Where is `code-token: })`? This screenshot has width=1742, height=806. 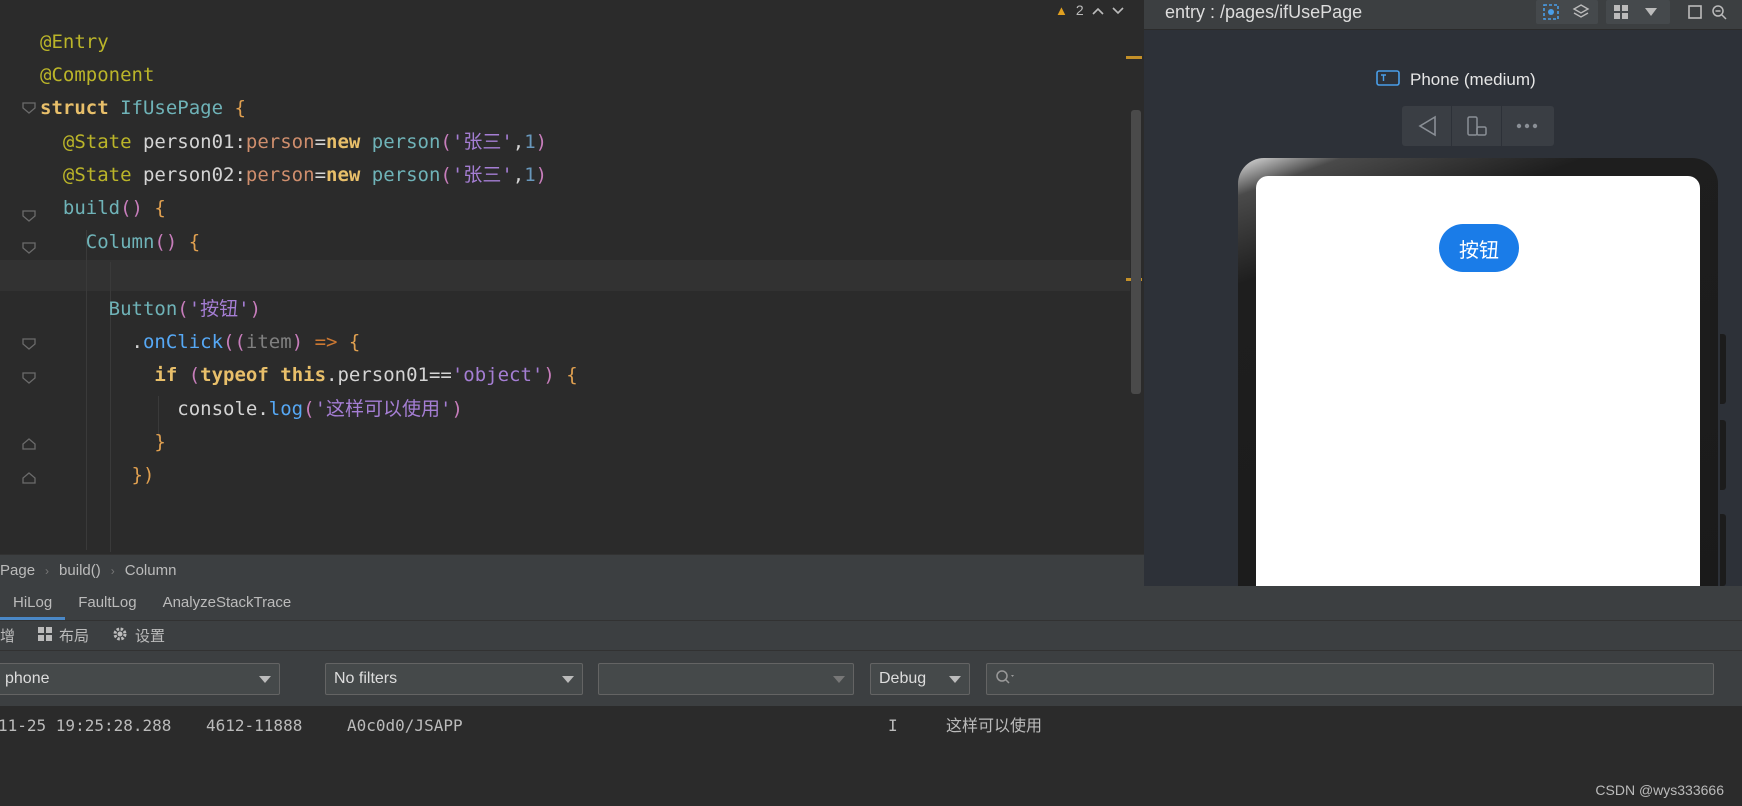 code-token: }) is located at coordinates (97, 475).